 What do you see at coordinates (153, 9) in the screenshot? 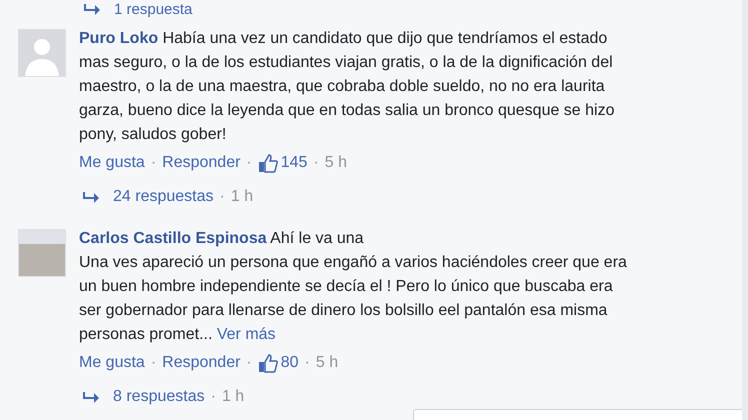
I see `replies-link: 1 respuesta` at bounding box center [153, 9].